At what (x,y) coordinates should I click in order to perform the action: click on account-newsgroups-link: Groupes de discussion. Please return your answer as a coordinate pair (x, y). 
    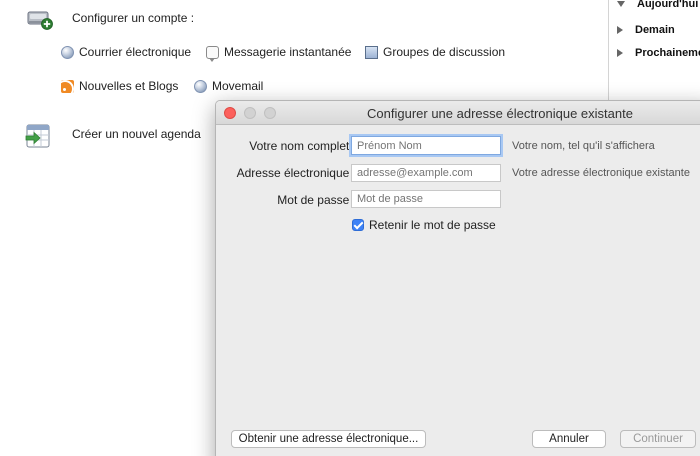
    Looking at the image, I should click on (435, 52).